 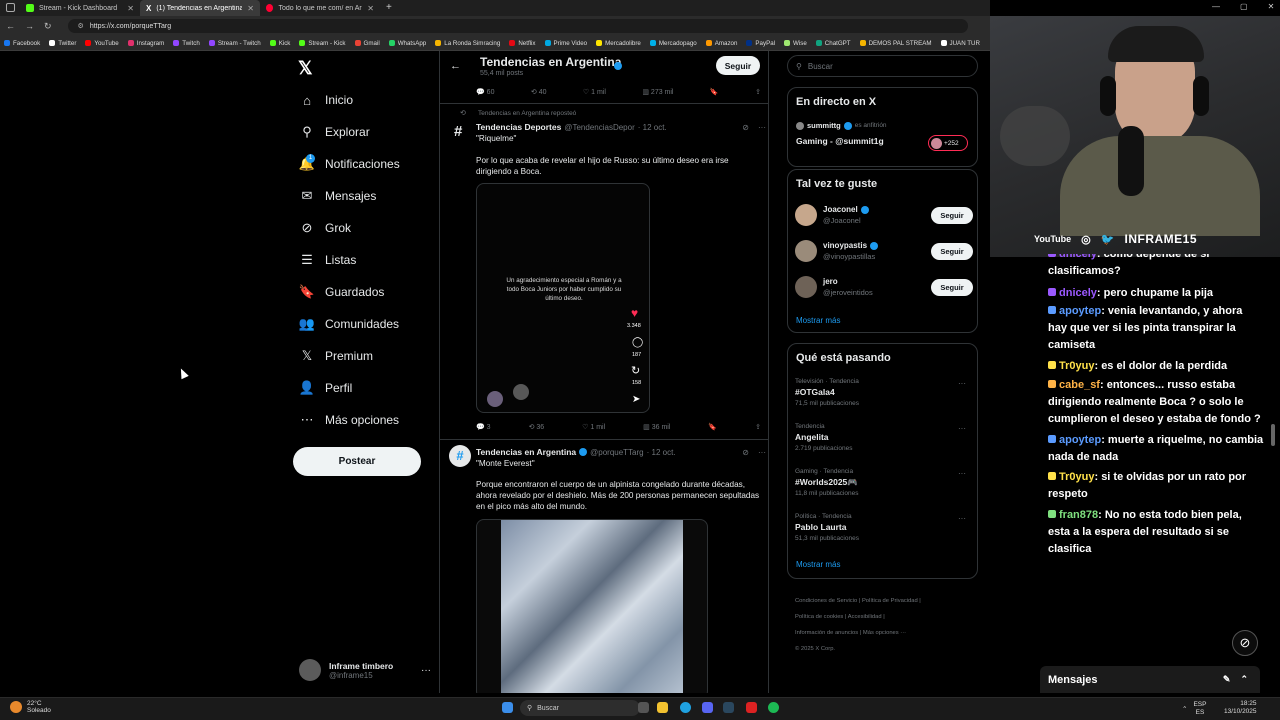 I want to click on minimize-icon: —, so click(x=1216, y=6).